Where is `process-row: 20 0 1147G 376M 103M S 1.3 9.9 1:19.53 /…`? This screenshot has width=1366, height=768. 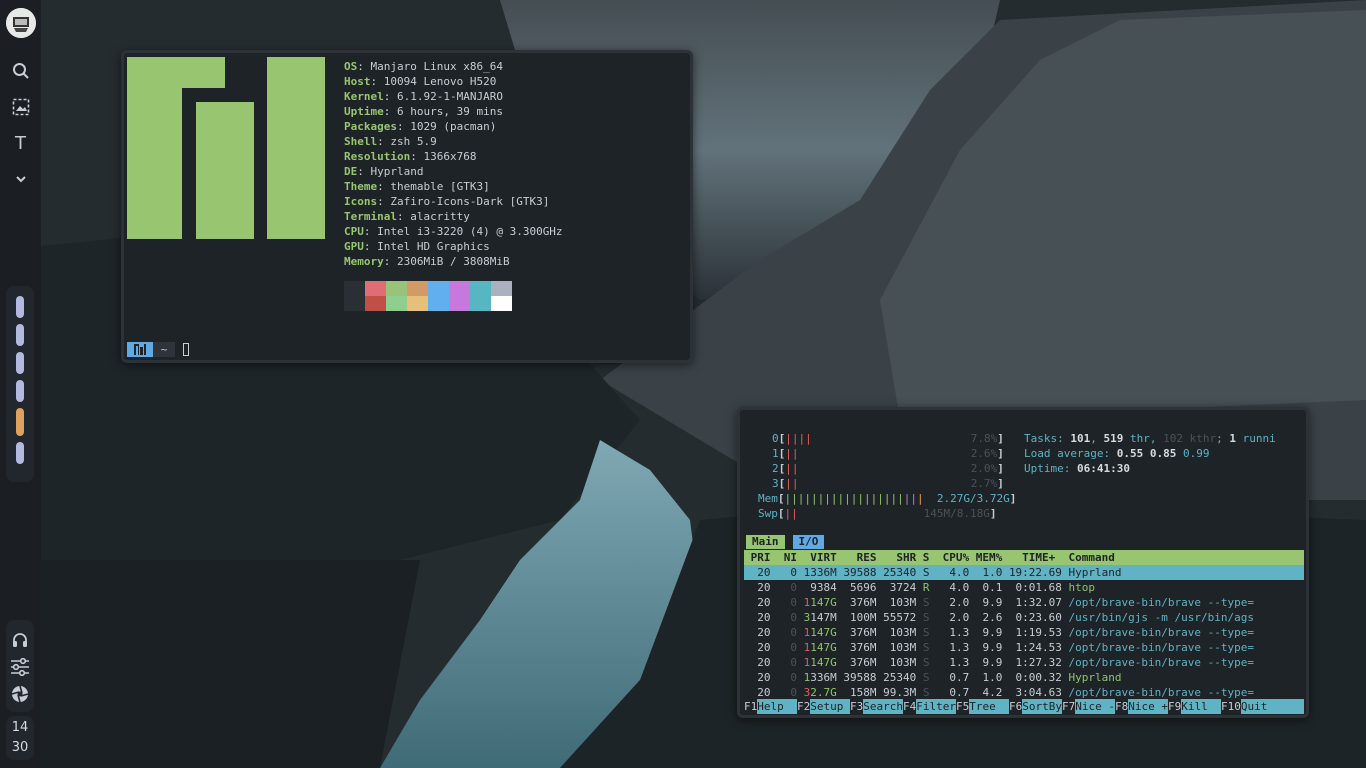
process-row: 20 0 1147G 376M 103M S 1.3 9.9 1:19.53 /… is located at coordinates (1024, 632).